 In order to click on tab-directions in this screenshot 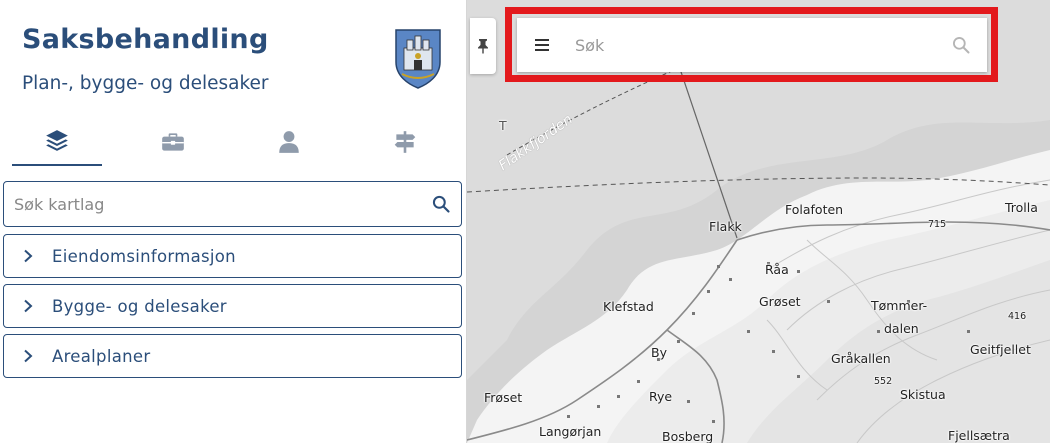, I will do `click(405, 142)`.